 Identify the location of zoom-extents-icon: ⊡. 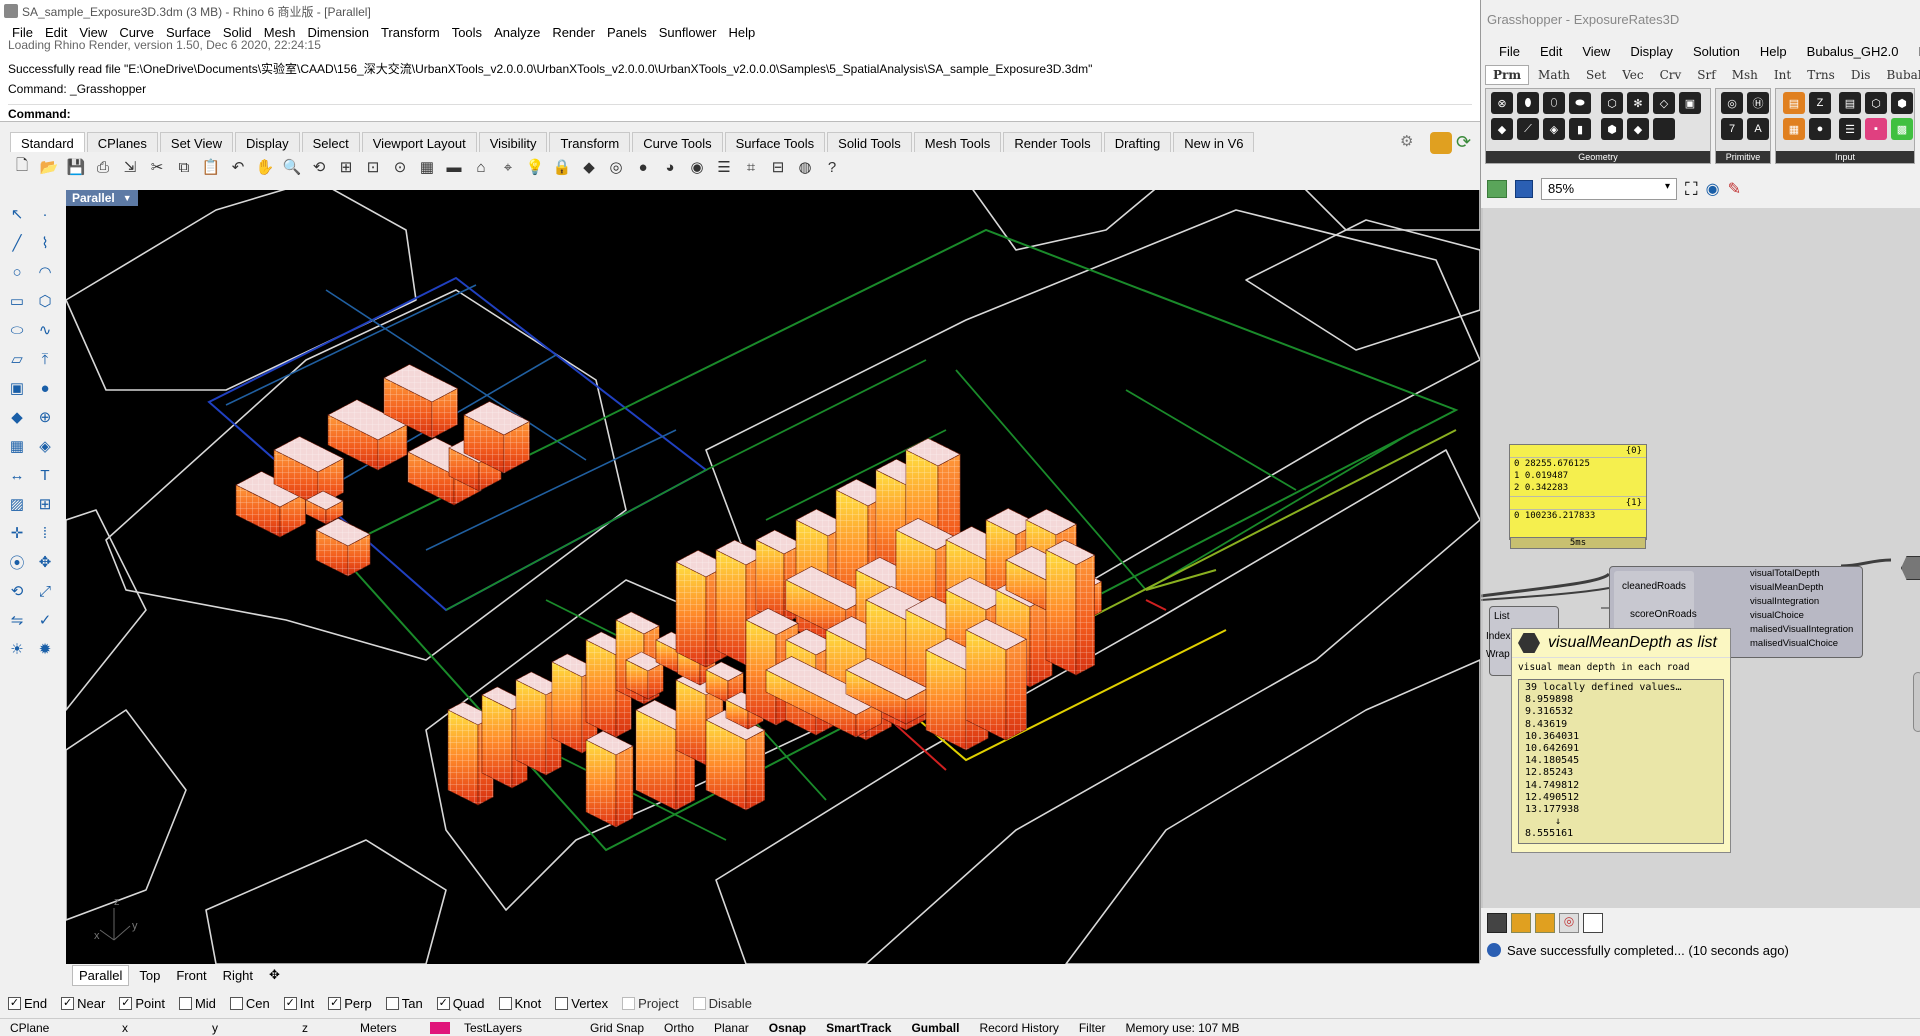
(373, 167).